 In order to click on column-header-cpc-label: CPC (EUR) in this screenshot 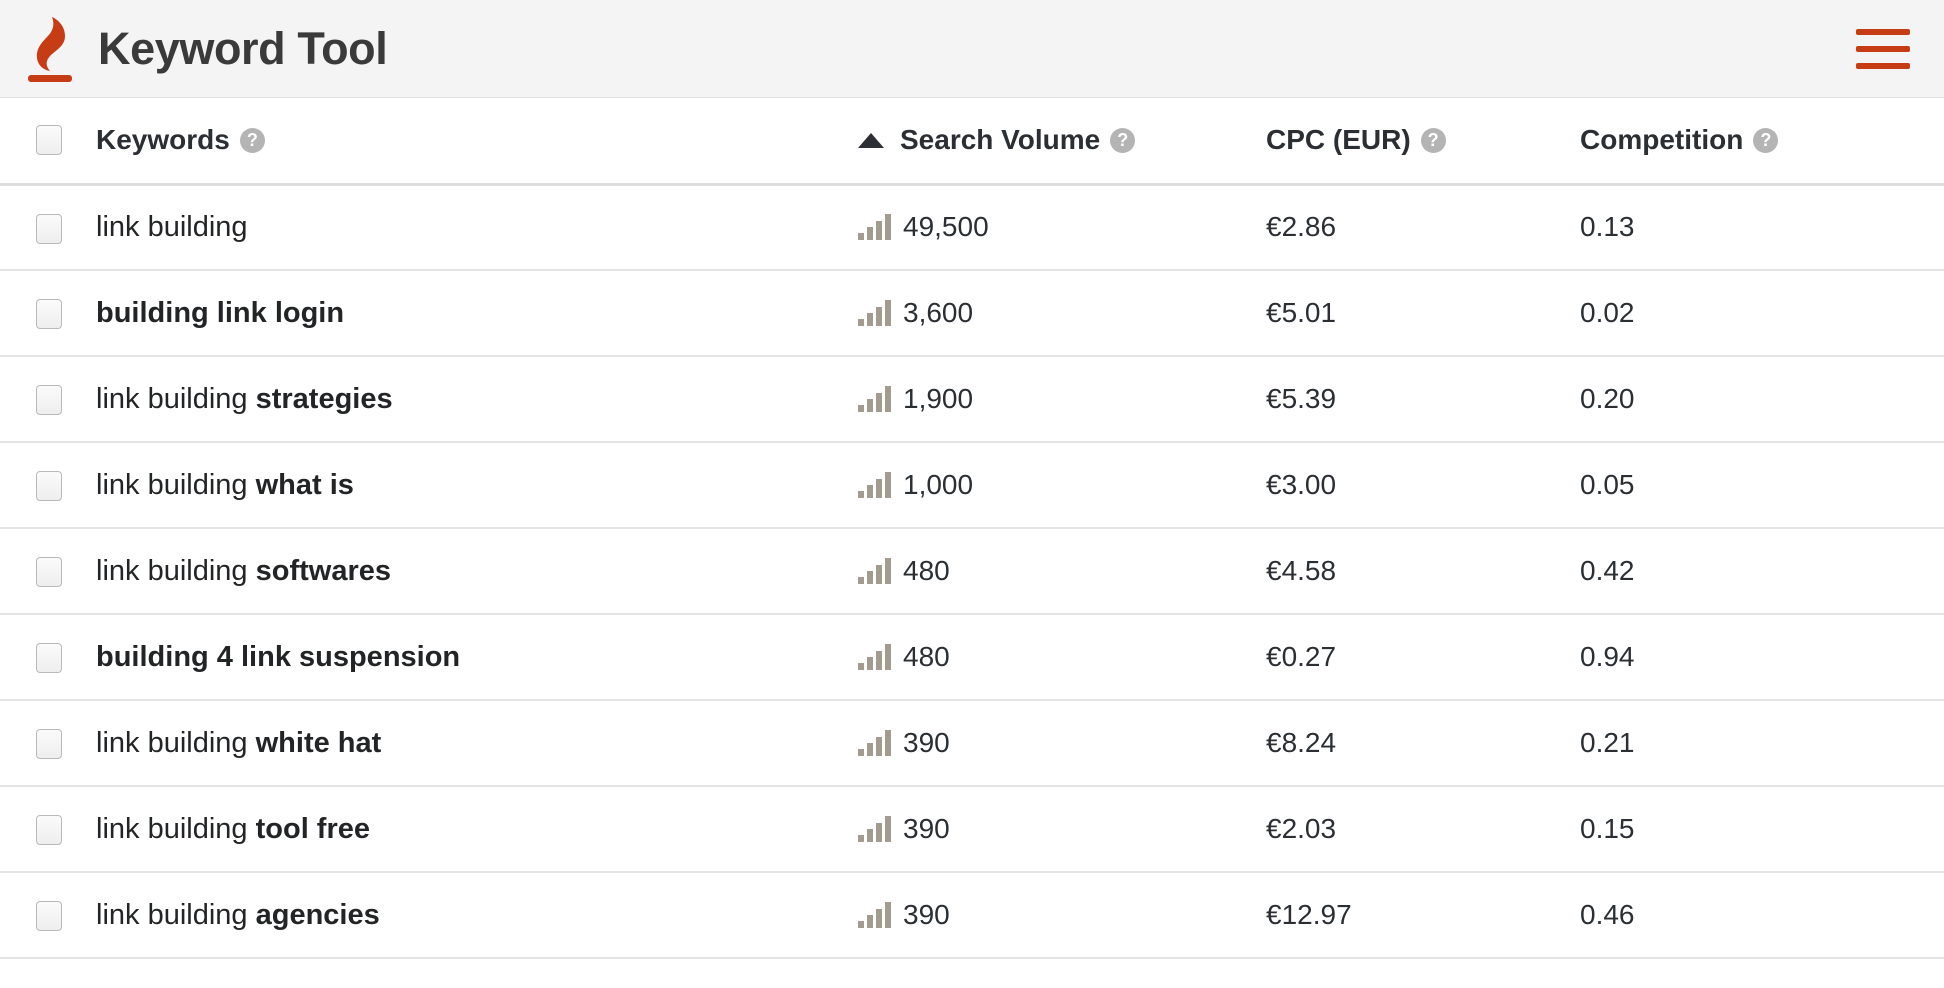, I will do `click(1338, 140)`.